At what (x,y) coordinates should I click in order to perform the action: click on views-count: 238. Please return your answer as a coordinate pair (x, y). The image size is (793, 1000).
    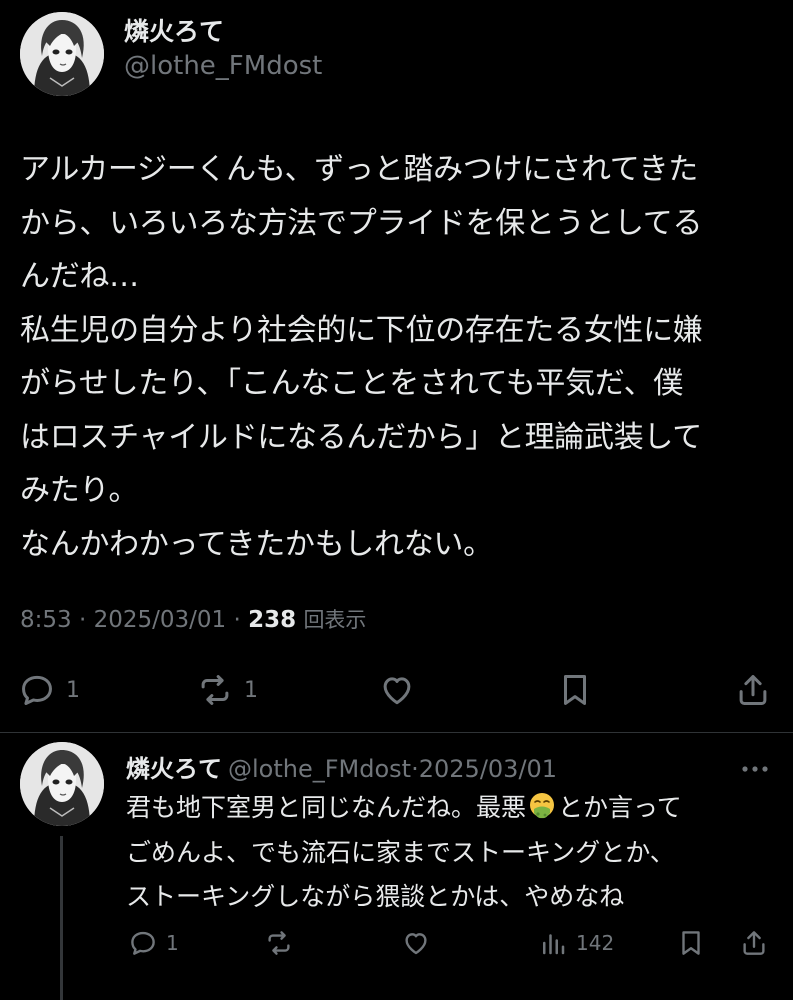
    Looking at the image, I should click on (272, 620).